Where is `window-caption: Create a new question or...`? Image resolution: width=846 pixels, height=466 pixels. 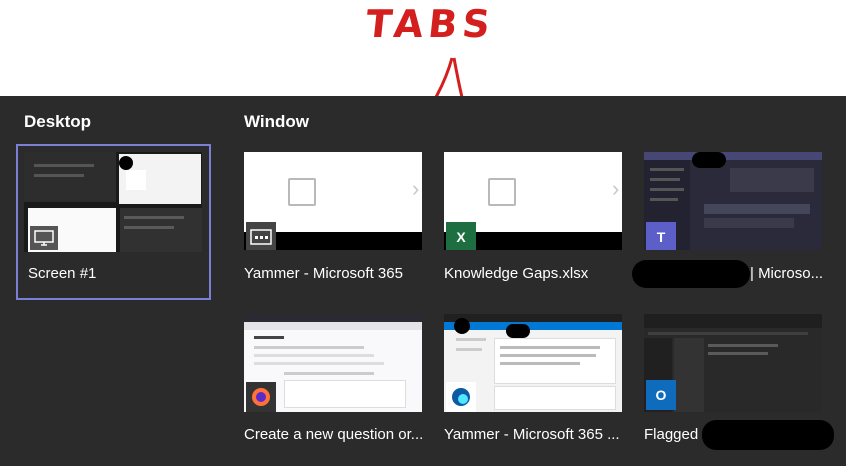 window-caption: Create a new question or... is located at coordinates (333, 434).